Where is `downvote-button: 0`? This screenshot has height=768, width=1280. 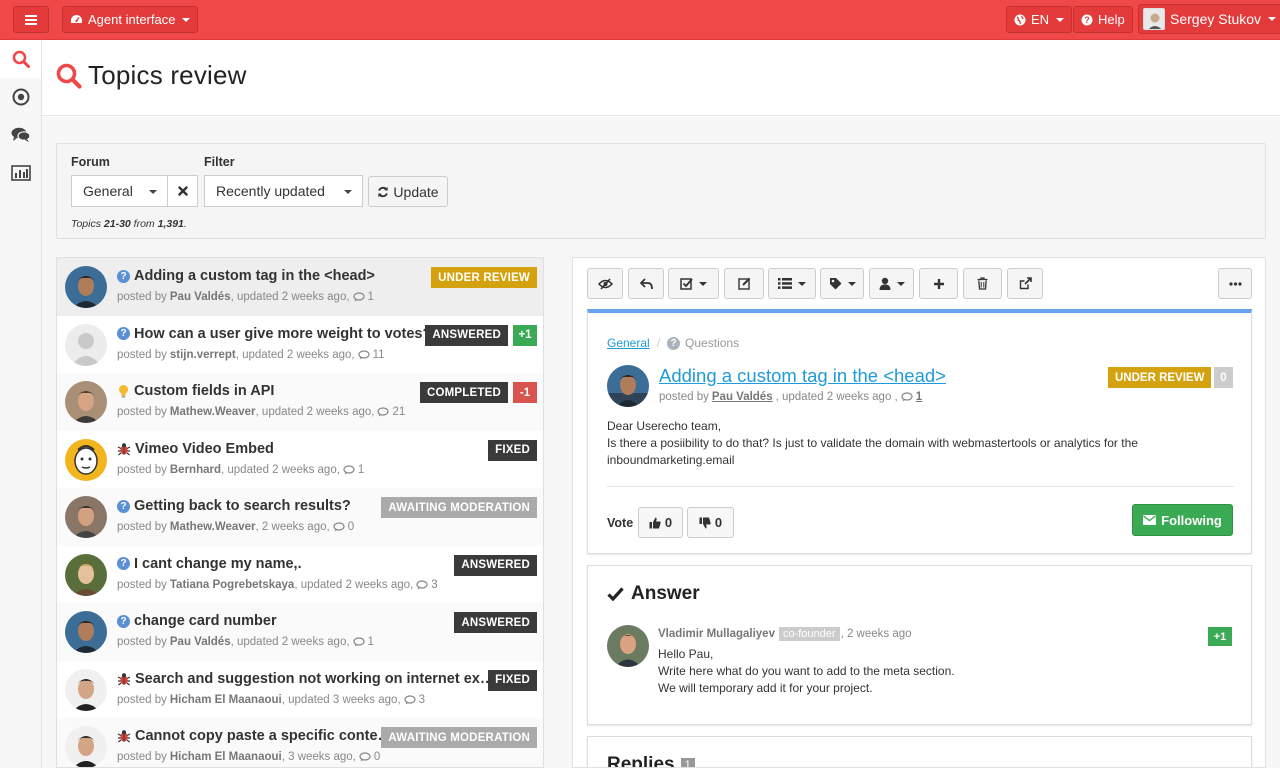 downvote-button: 0 is located at coordinates (710, 522).